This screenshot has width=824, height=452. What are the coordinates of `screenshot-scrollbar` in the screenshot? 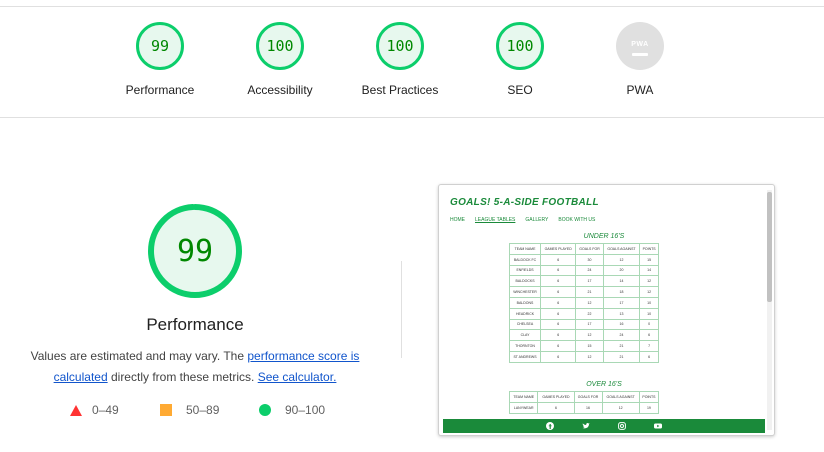 It's located at (769, 310).